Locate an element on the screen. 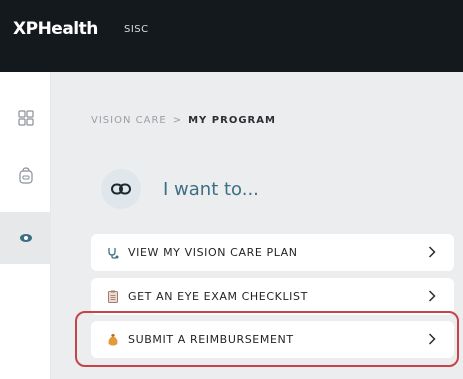 The image size is (463, 379). eye-icon is located at coordinates (25, 238).